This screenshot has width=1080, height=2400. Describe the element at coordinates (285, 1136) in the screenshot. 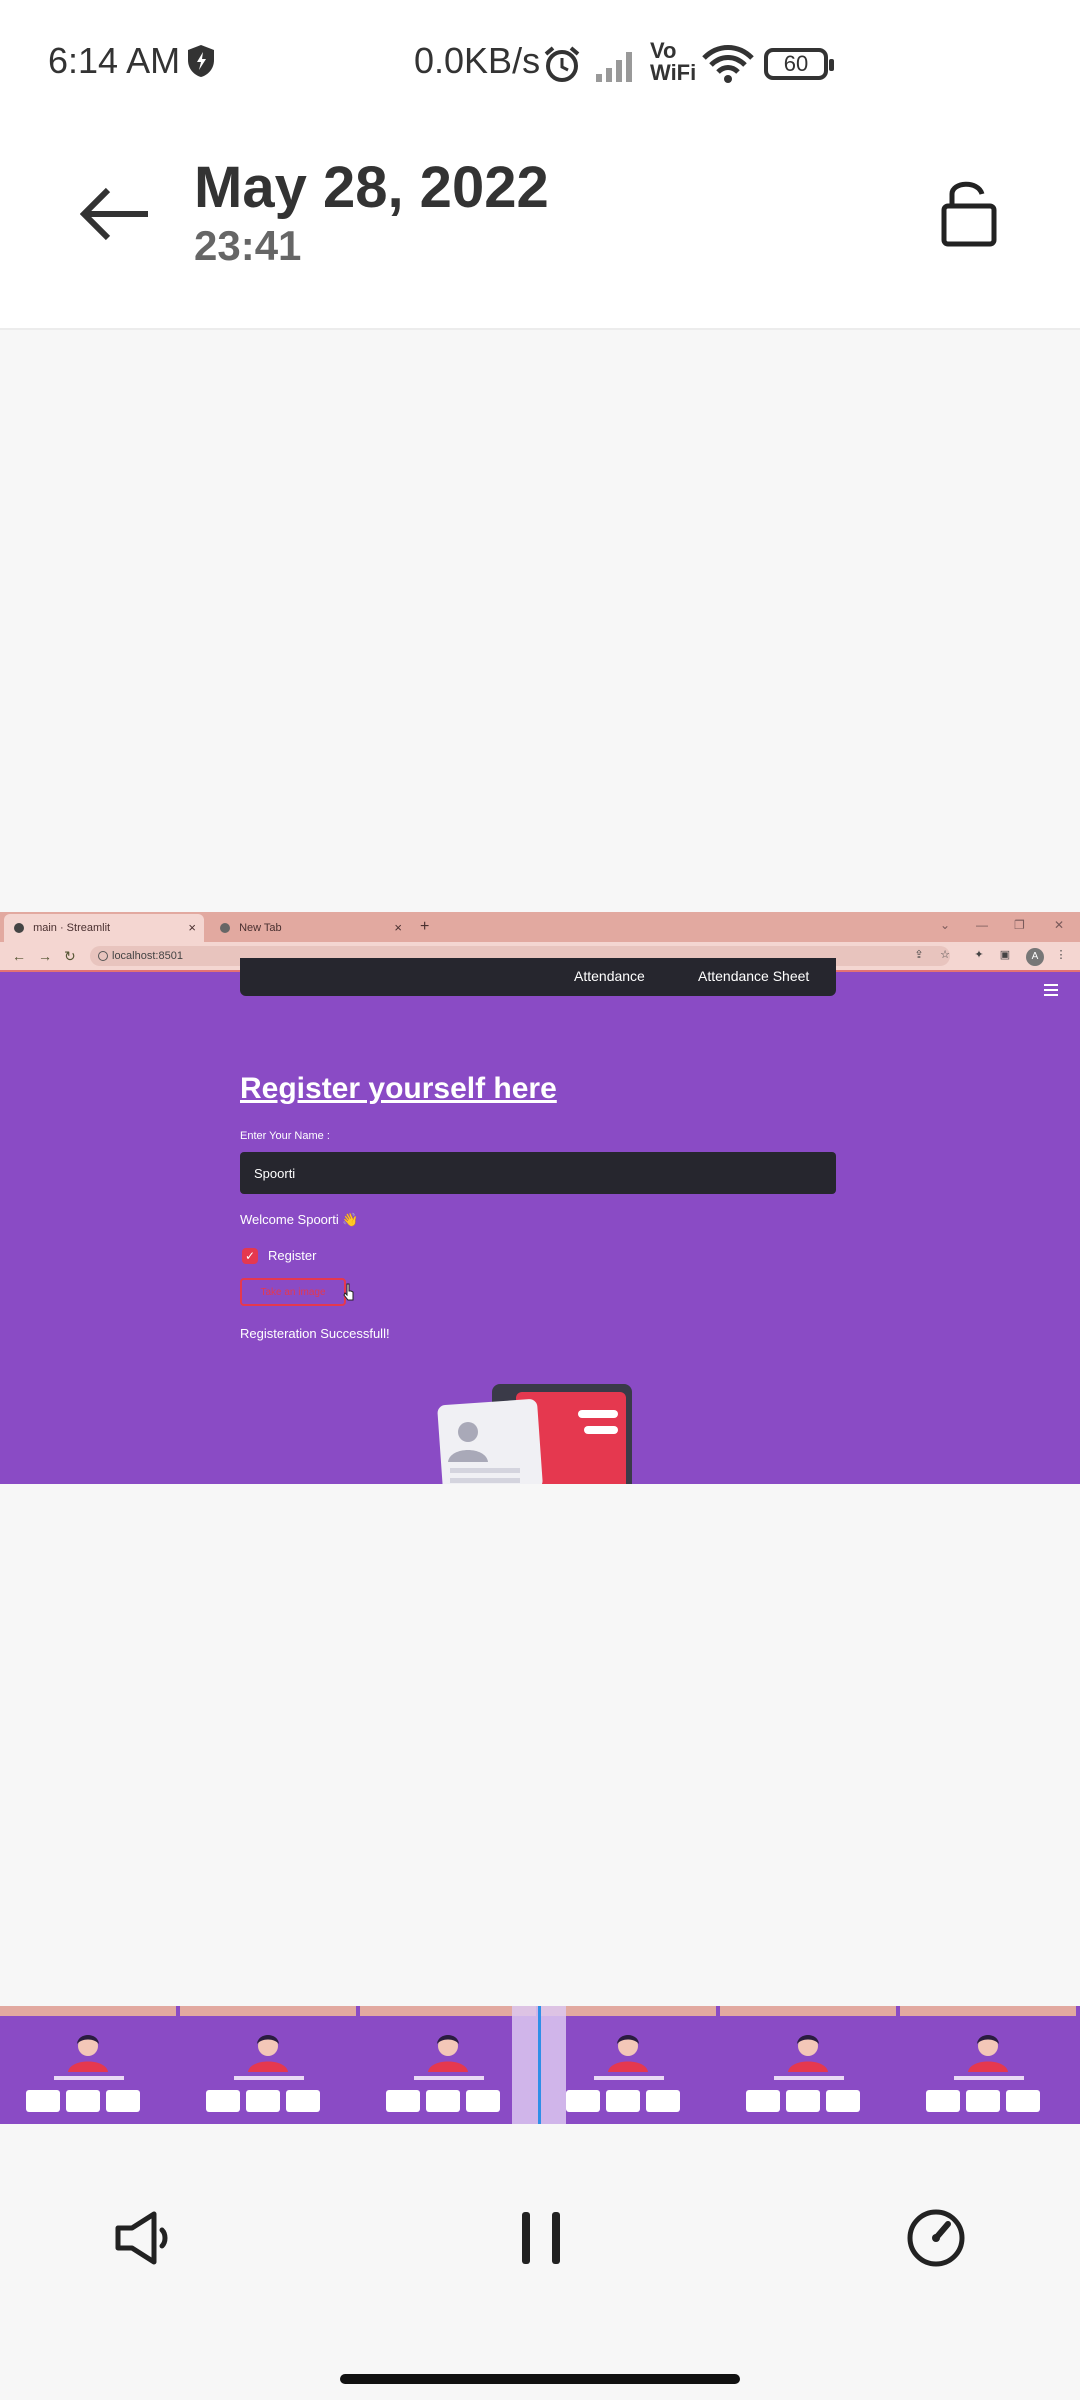

I see `name-field-label: Enter Your Name :` at that location.